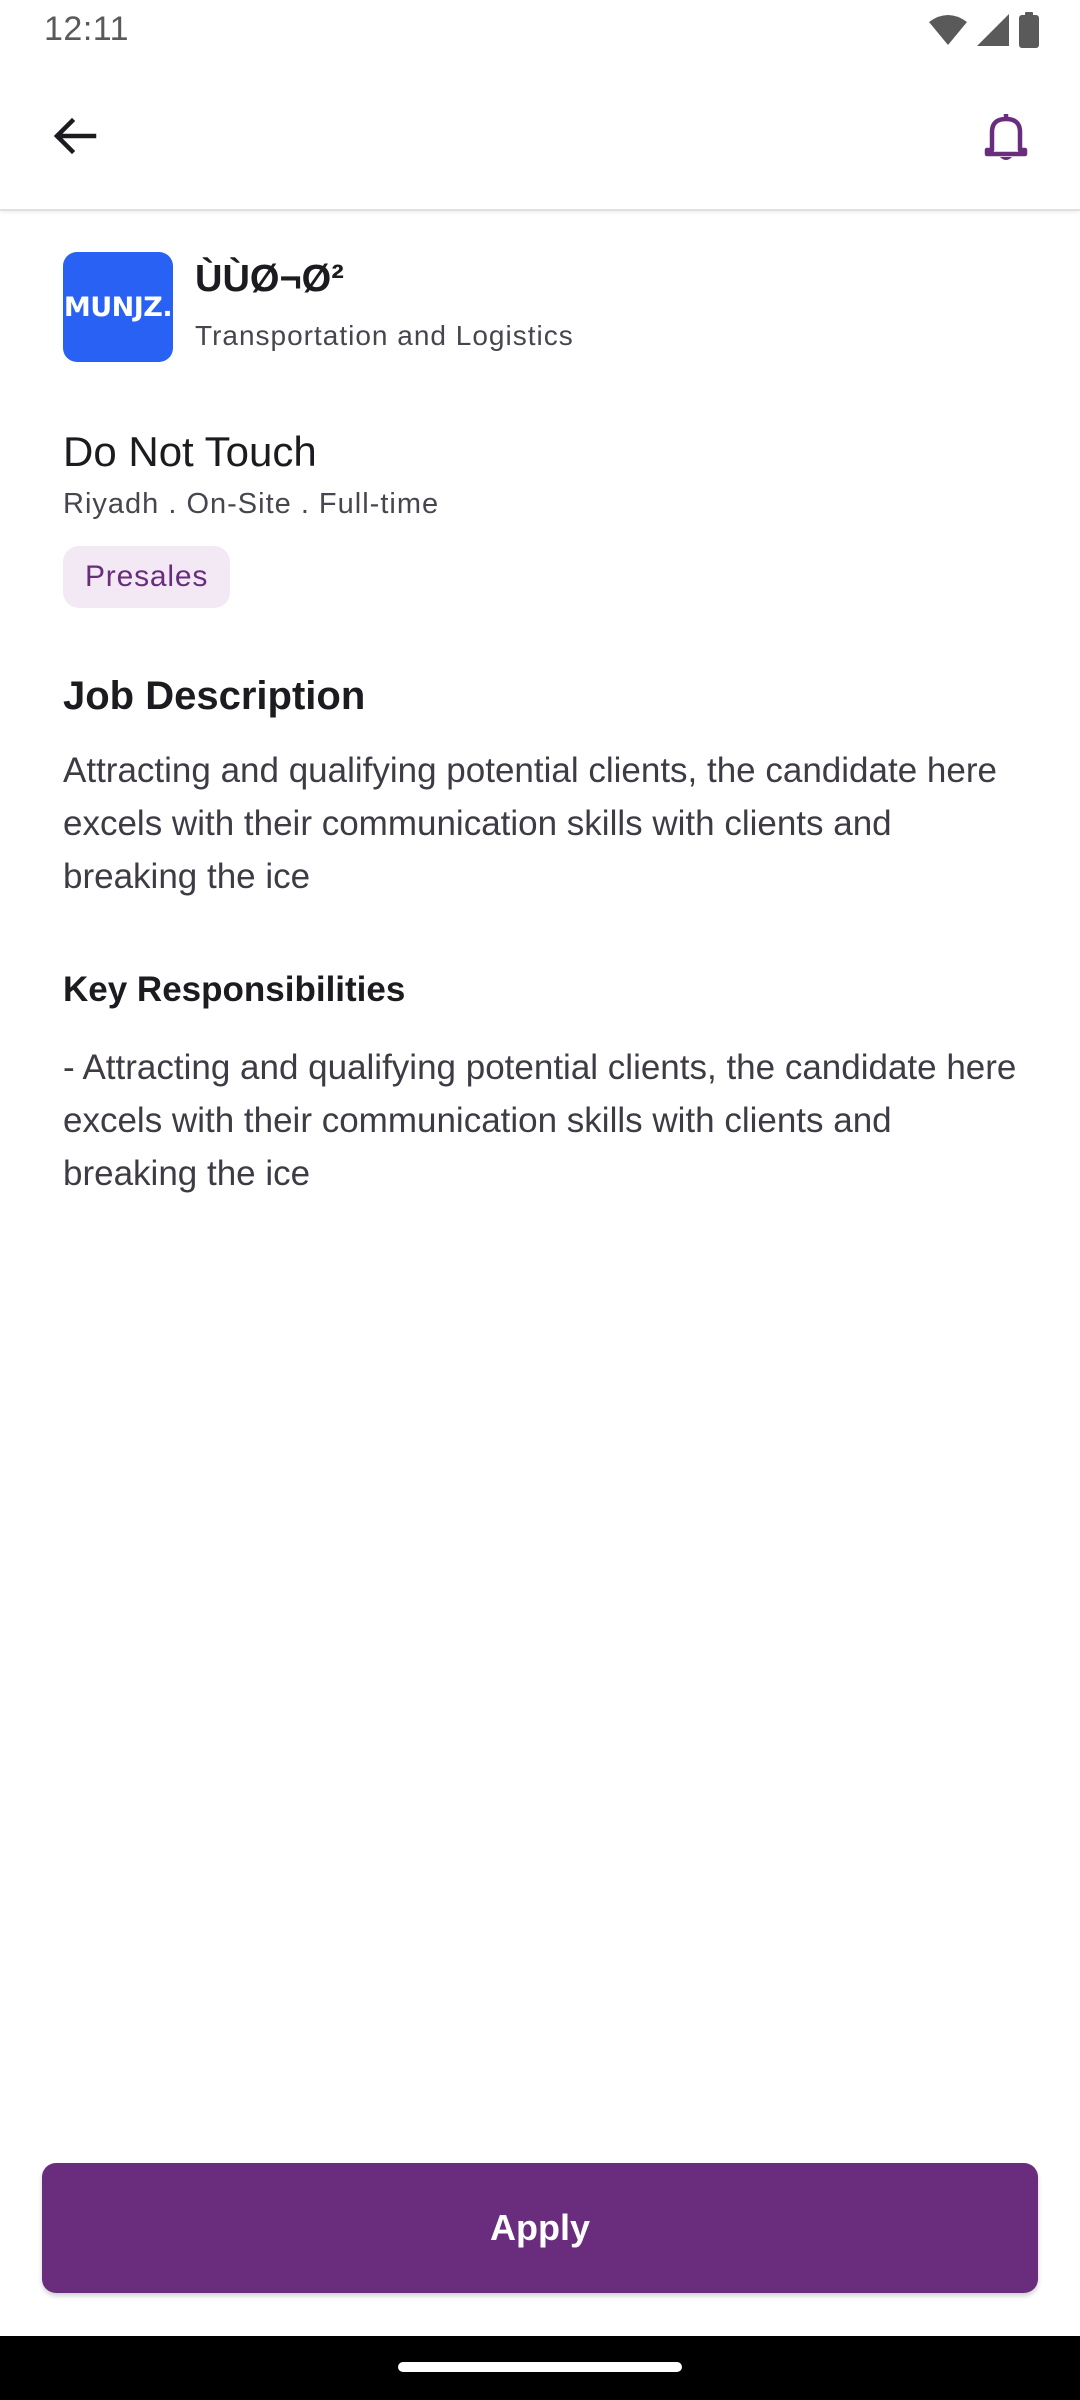 The height and width of the screenshot is (2400, 1080). Describe the element at coordinates (1029, 30) in the screenshot. I see `battery-icon` at that location.